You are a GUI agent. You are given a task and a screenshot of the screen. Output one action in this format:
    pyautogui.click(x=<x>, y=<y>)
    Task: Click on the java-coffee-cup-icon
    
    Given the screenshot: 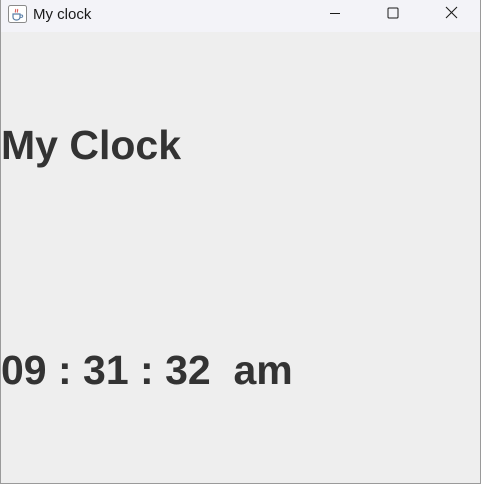 What is the action you would take?
    pyautogui.click(x=17, y=14)
    